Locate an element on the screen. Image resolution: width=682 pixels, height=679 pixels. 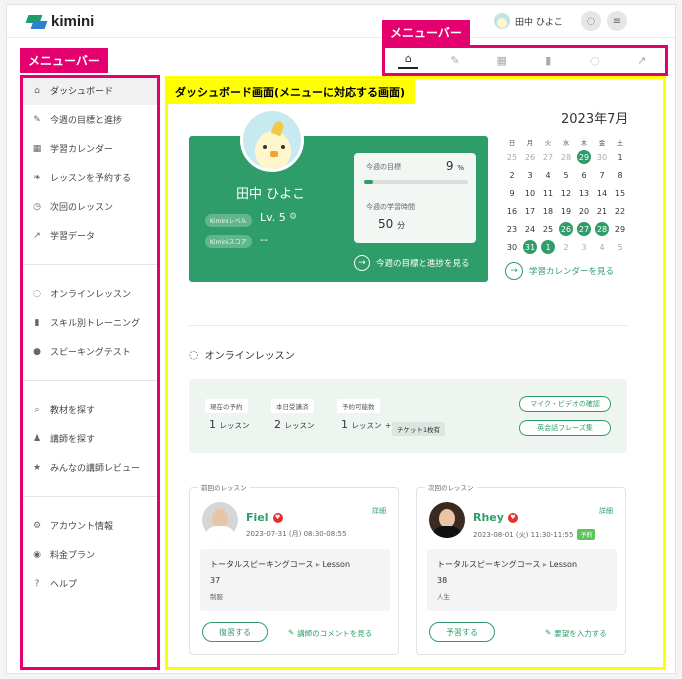
logo-icon is located at coordinates (36, 21).